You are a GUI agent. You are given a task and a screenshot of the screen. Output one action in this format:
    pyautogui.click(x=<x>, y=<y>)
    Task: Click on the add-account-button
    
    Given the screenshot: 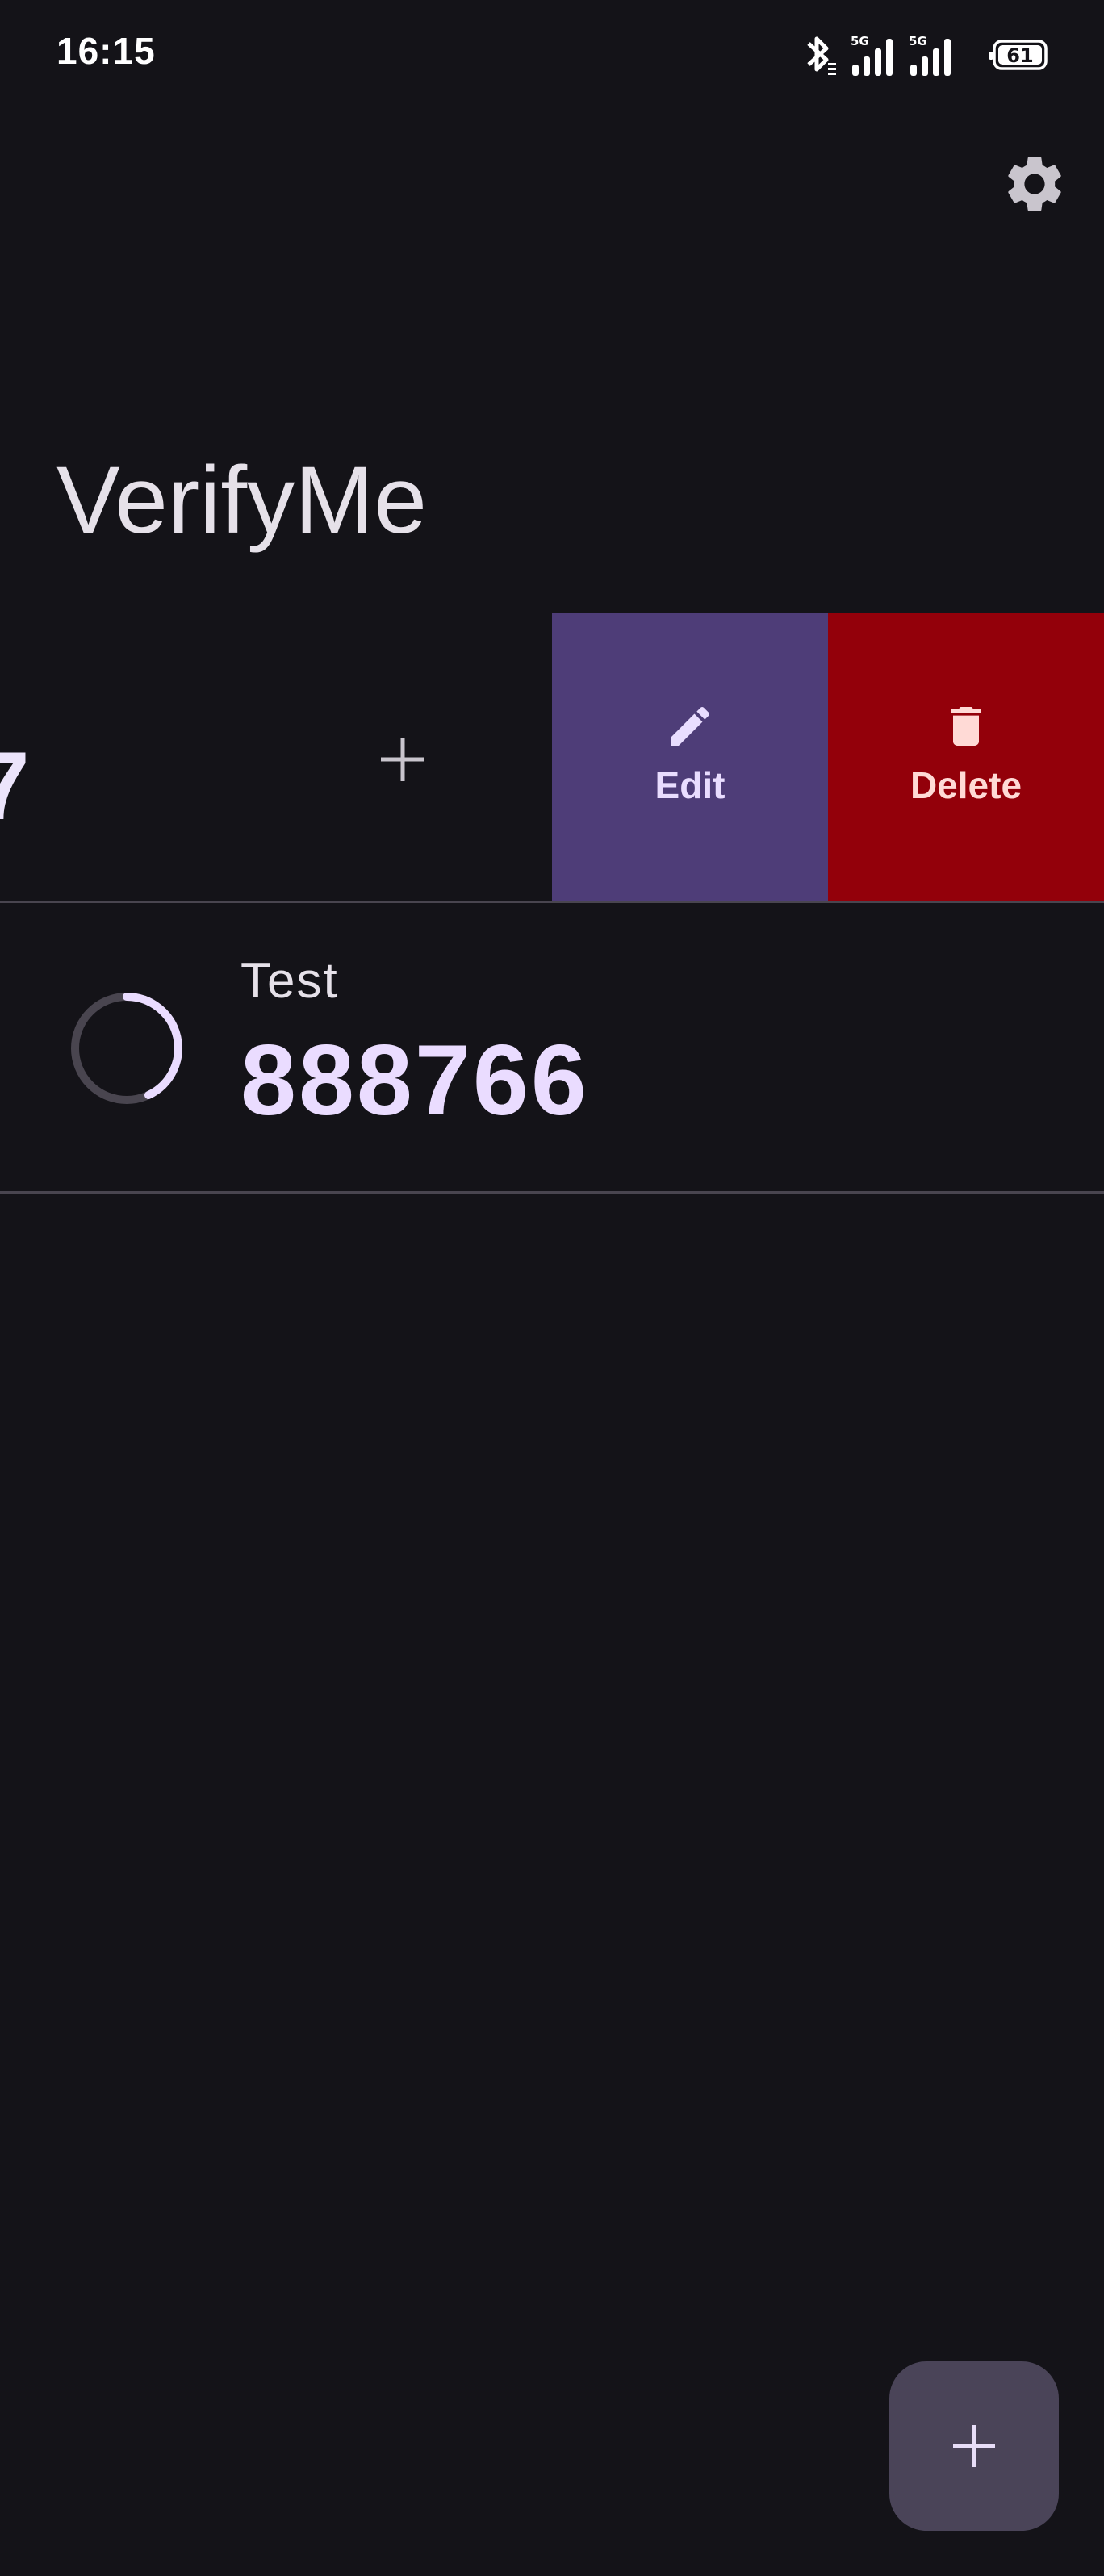 What is the action you would take?
    pyautogui.click(x=974, y=2446)
    